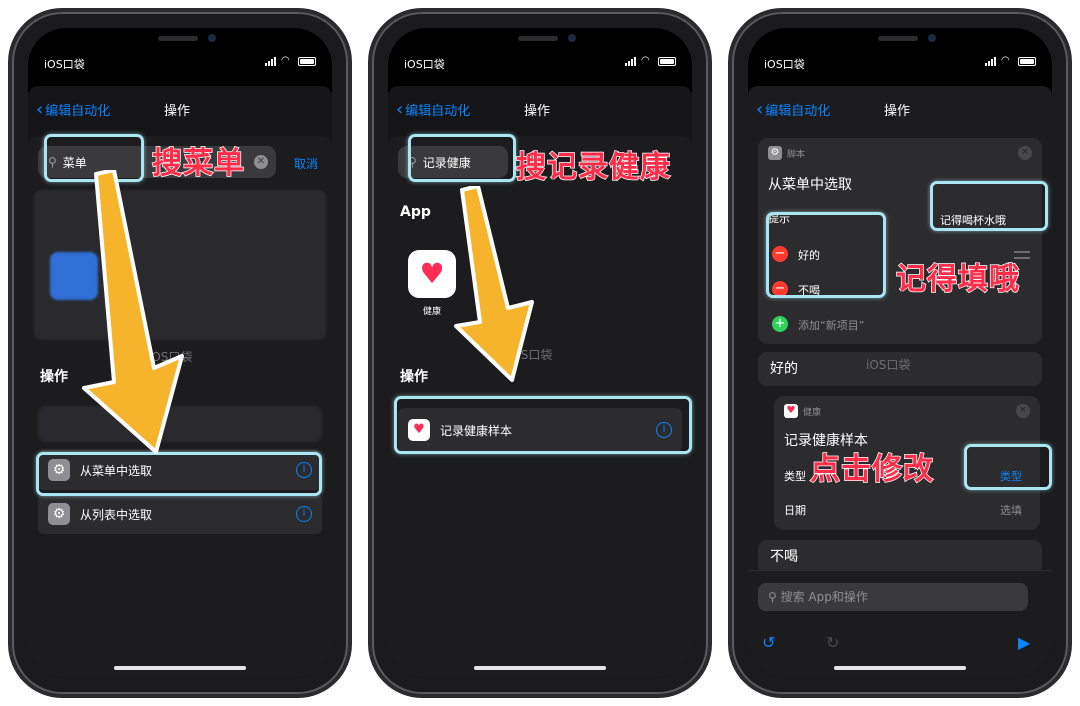 This screenshot has height=706, width=1080. Describe the element at coordinates (795, 510) in the screenshot. I see `date-label: 日期` at that location.